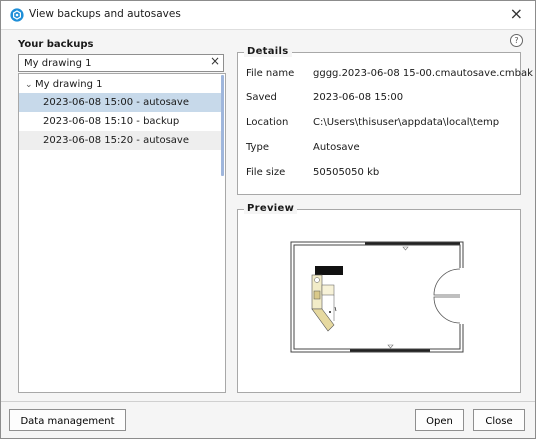  I want to click on black-appliance, so click(329, 270).